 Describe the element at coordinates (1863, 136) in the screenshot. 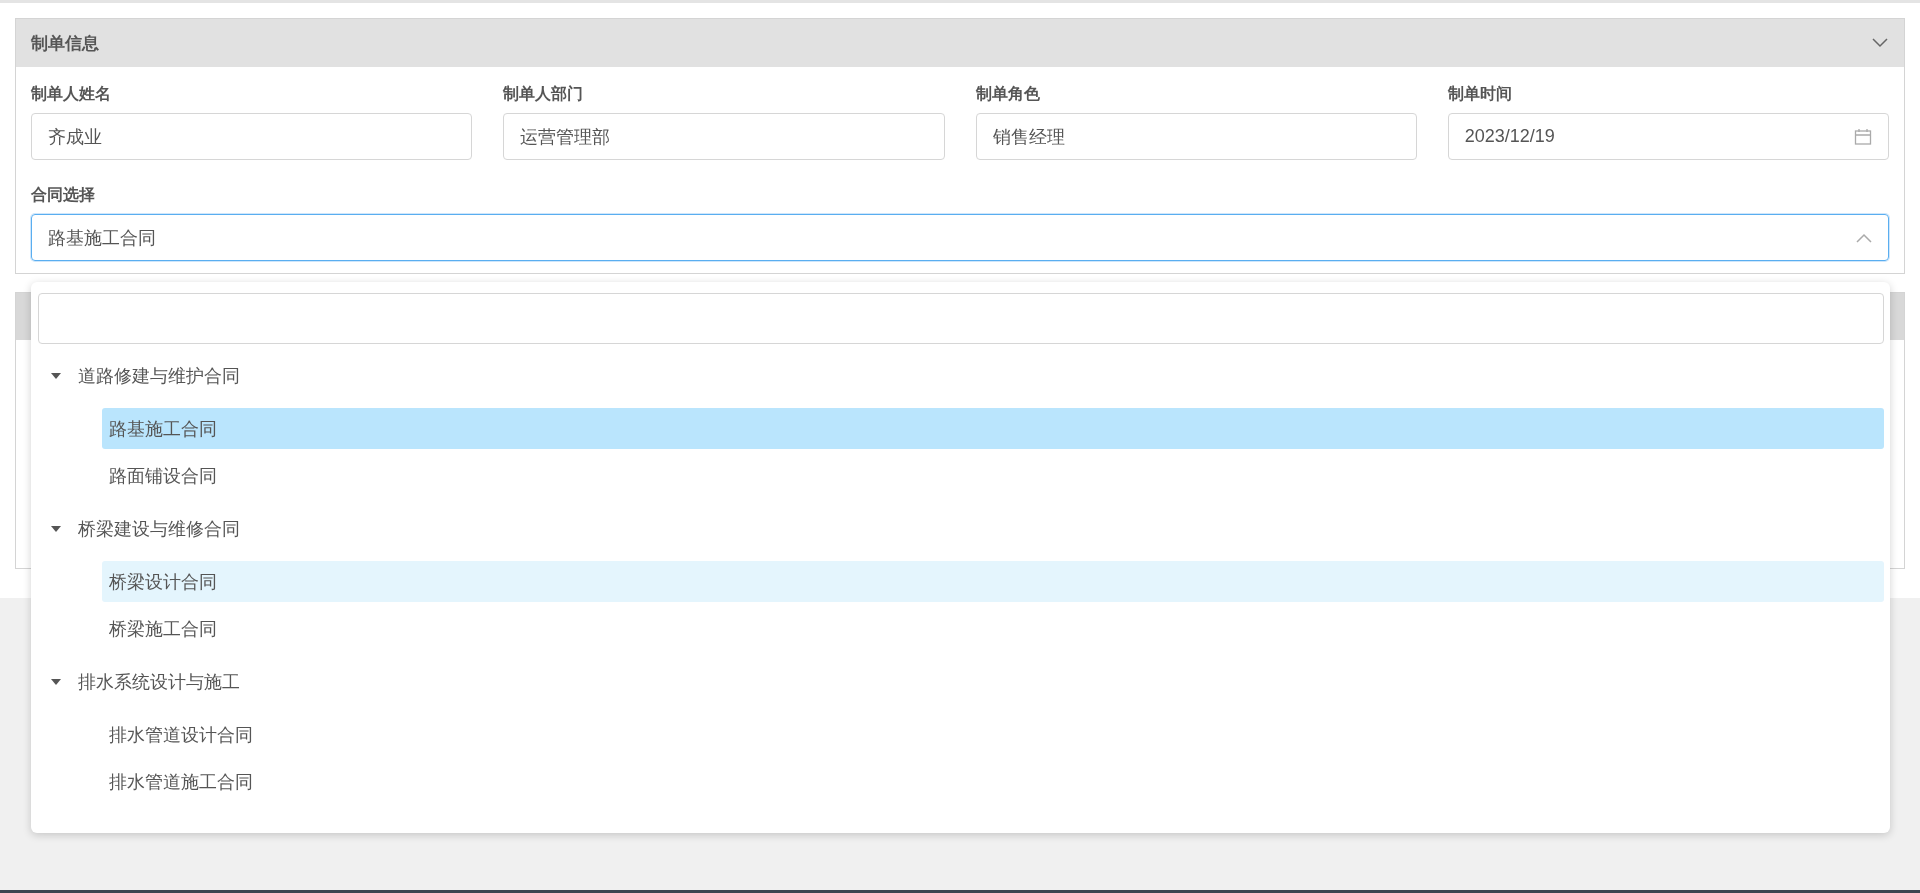

I see `calendar-icon` at that location.